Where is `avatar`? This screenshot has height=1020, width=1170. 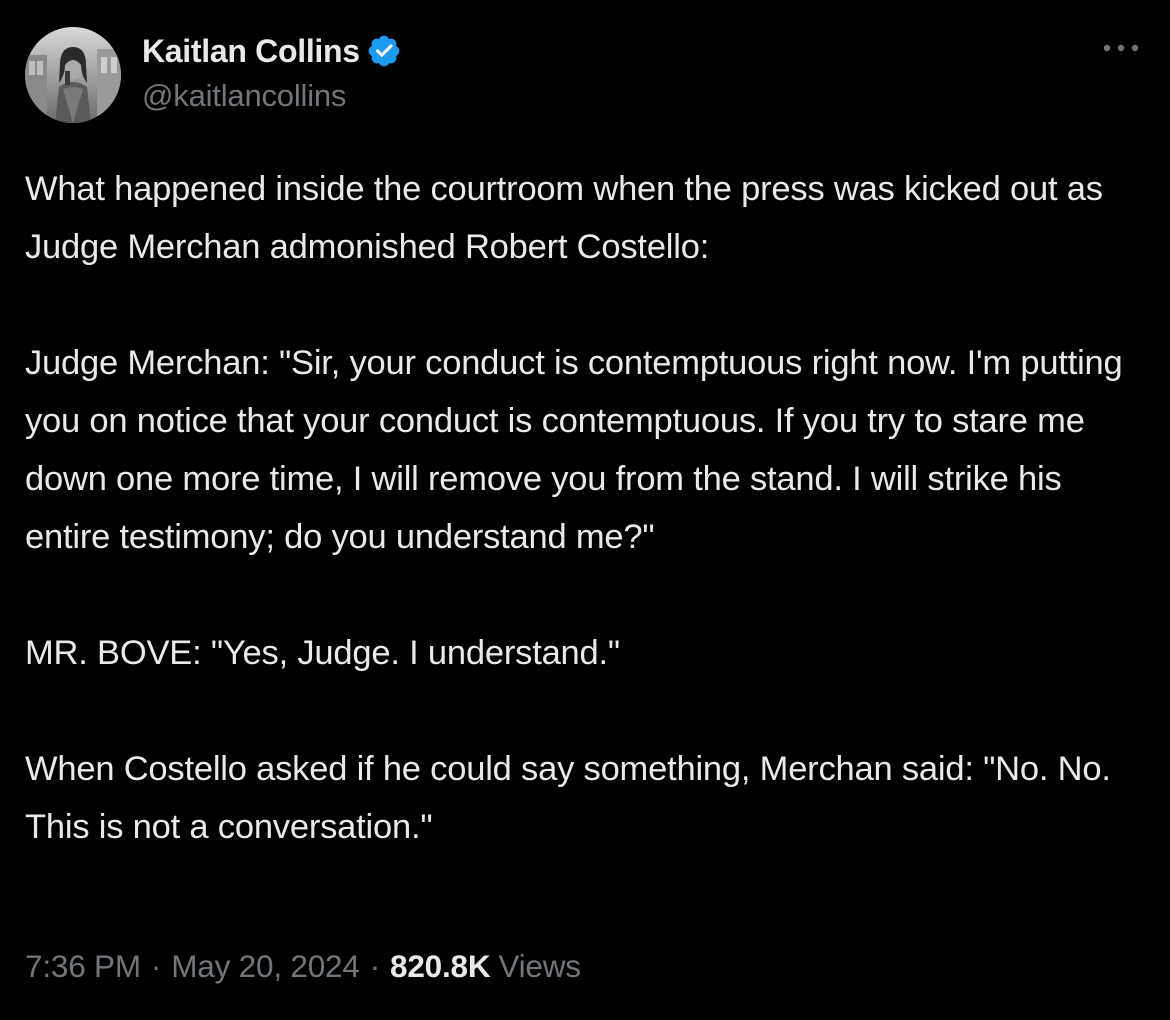
avatar is located at coordinates (73, 75).